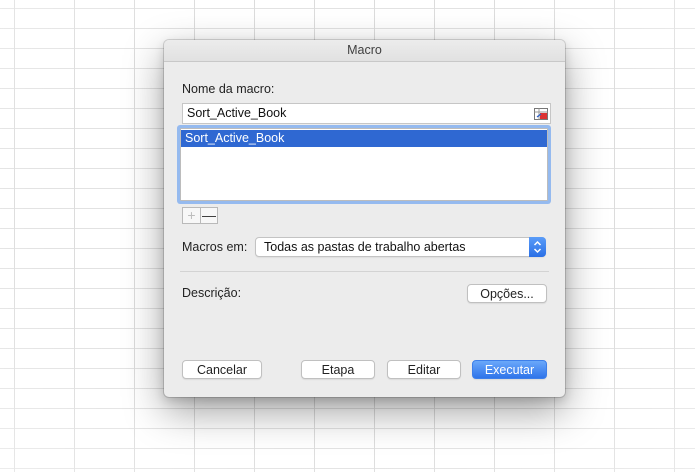 The image size is (695, 472). What do you see at coordinates (366, 113) in the screenshot?
I see `macro-name-input: Sort_Active_Book` at bounding box center [366, 113].